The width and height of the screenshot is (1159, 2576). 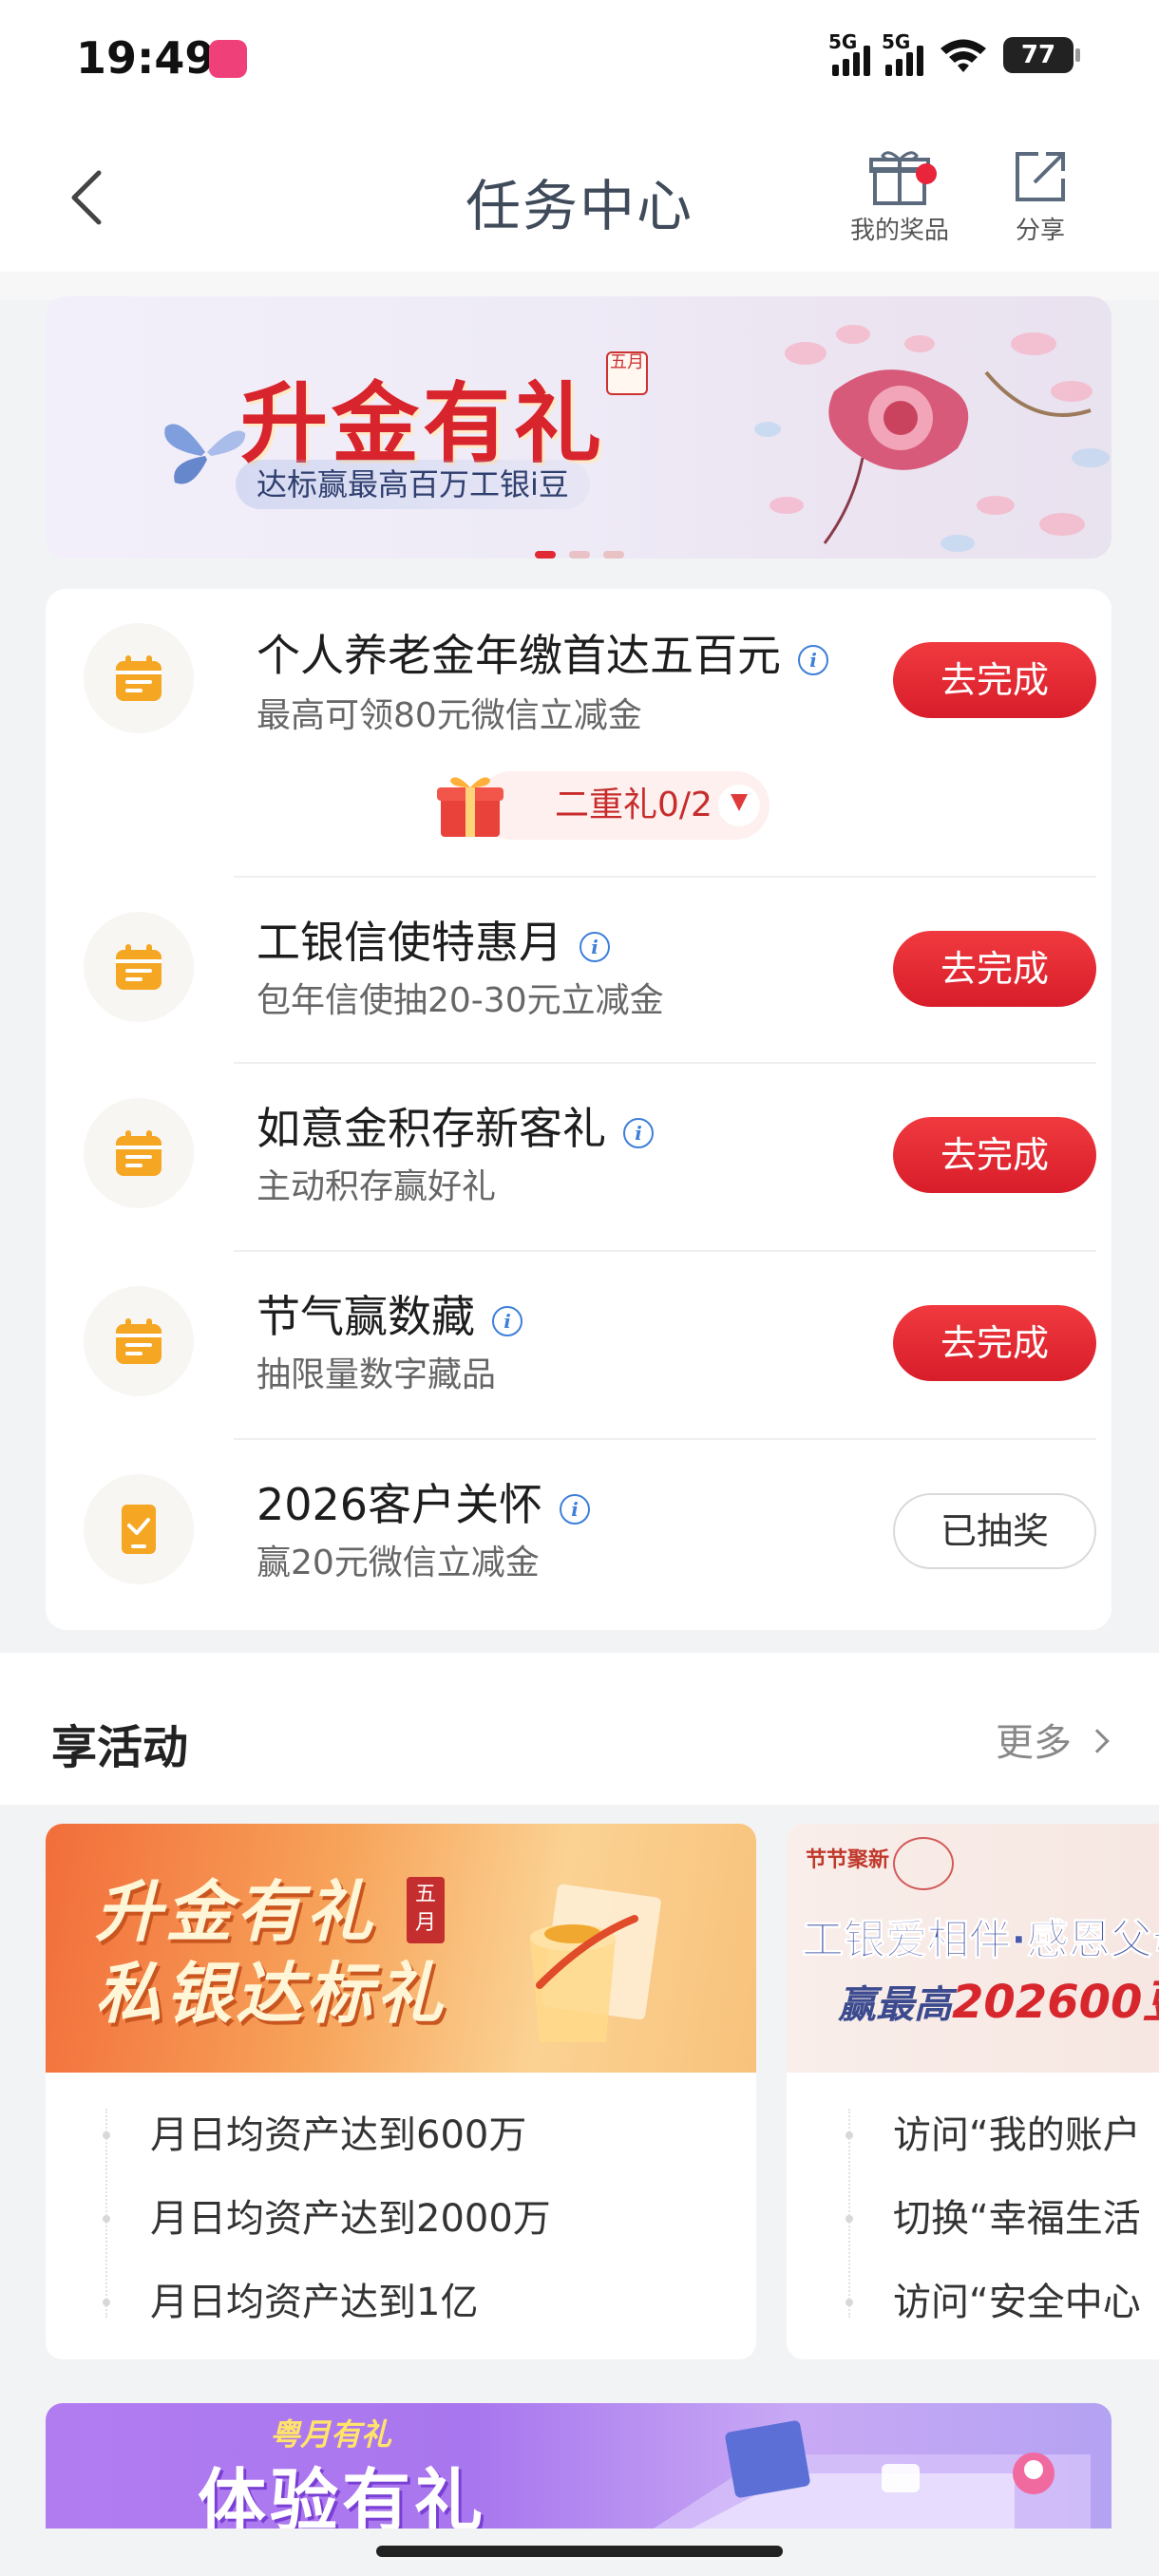 I want to click on task-title: 2026客户关怀 i, so click(x=423, y=1501).